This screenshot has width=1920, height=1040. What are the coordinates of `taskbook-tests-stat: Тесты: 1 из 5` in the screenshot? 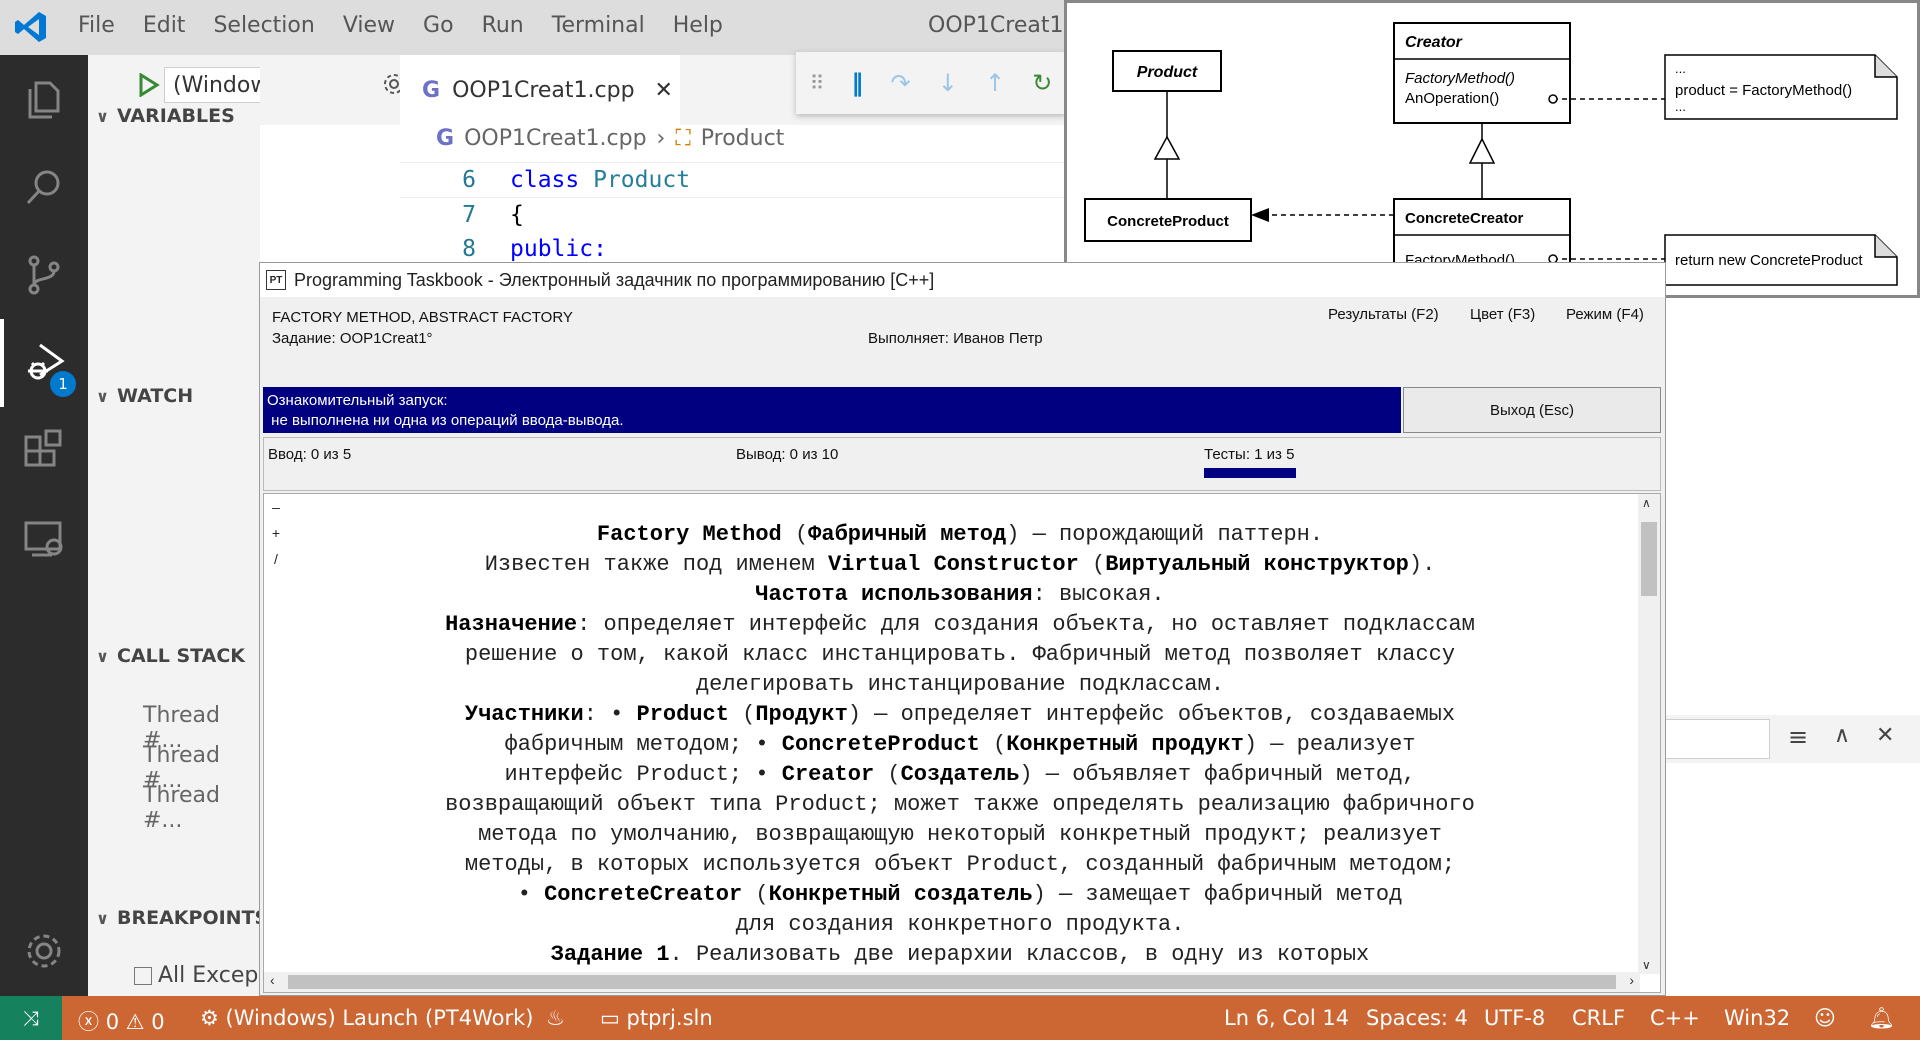 It's located at (1249, 454).